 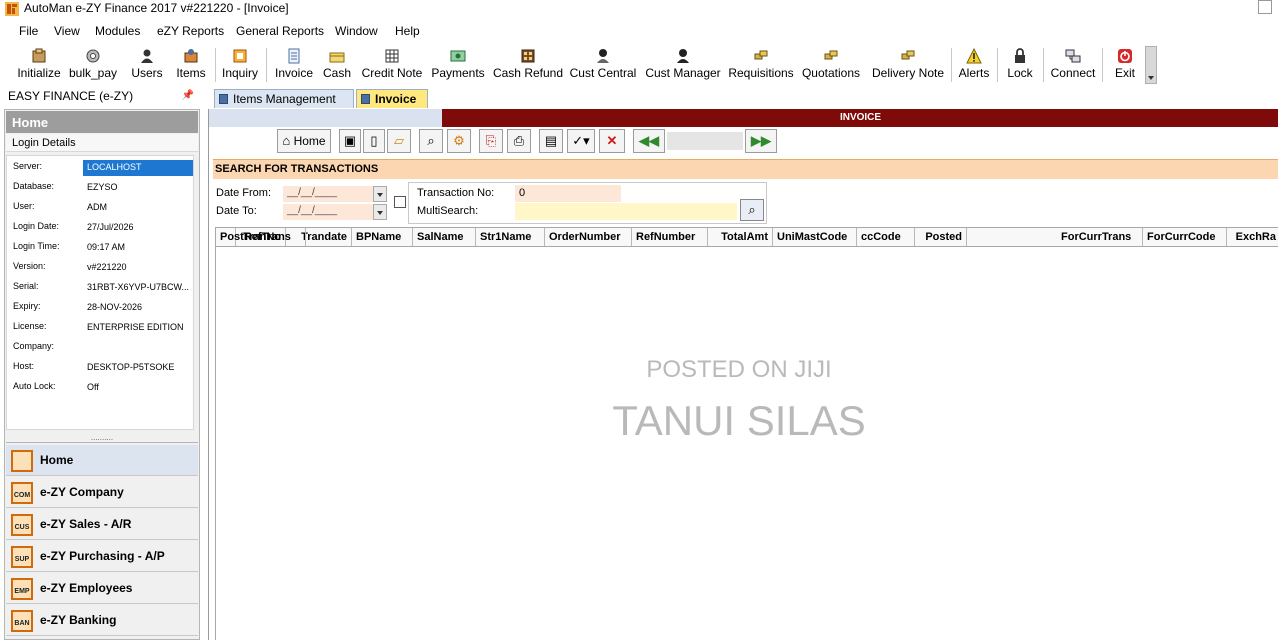 What do you see at coordinates (382, 237) in the screenshot?
I see `column-header: BPName` at bounding box center [382, 237].